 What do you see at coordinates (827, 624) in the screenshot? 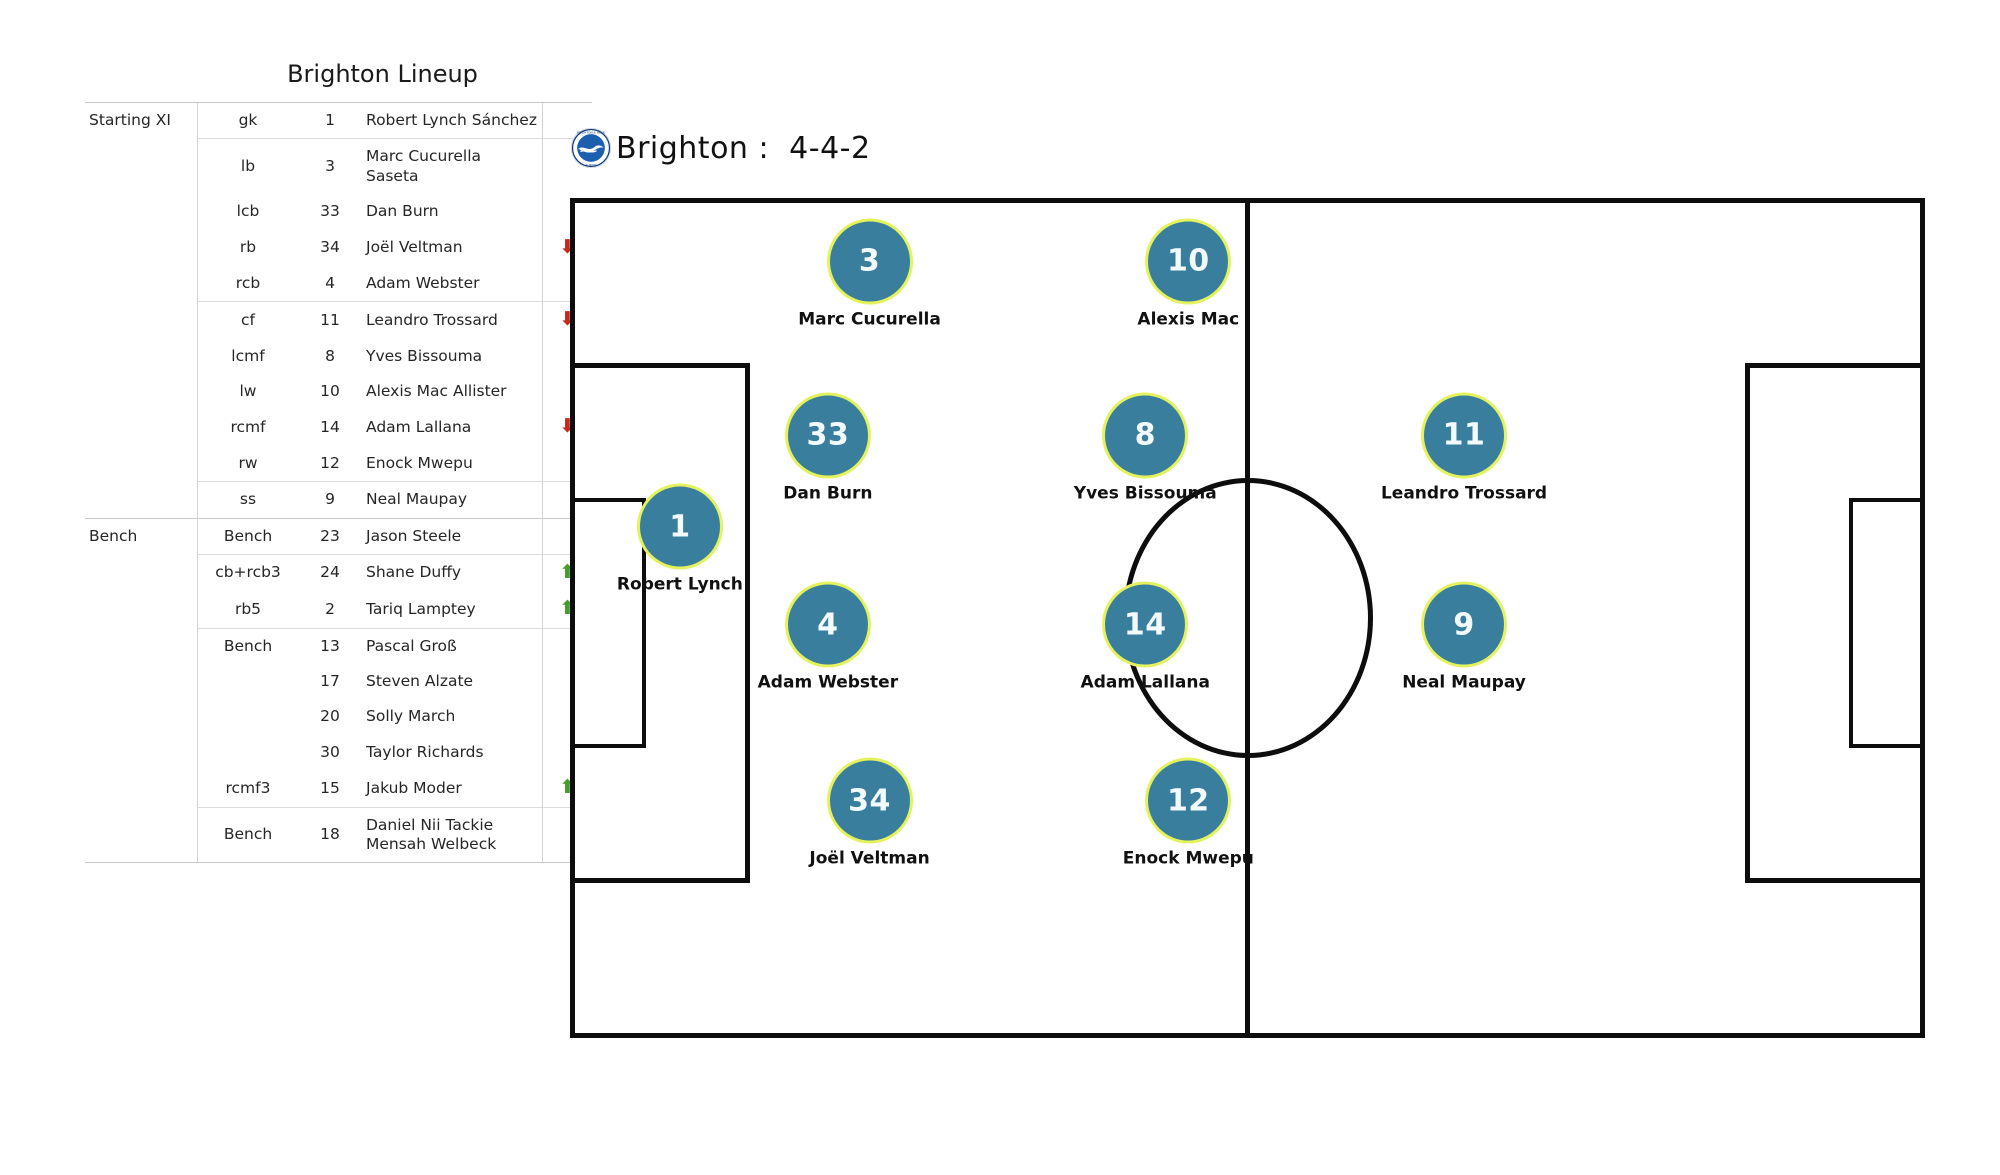
I see `player-shirt-number: 4` at bounding box center [827, 624].